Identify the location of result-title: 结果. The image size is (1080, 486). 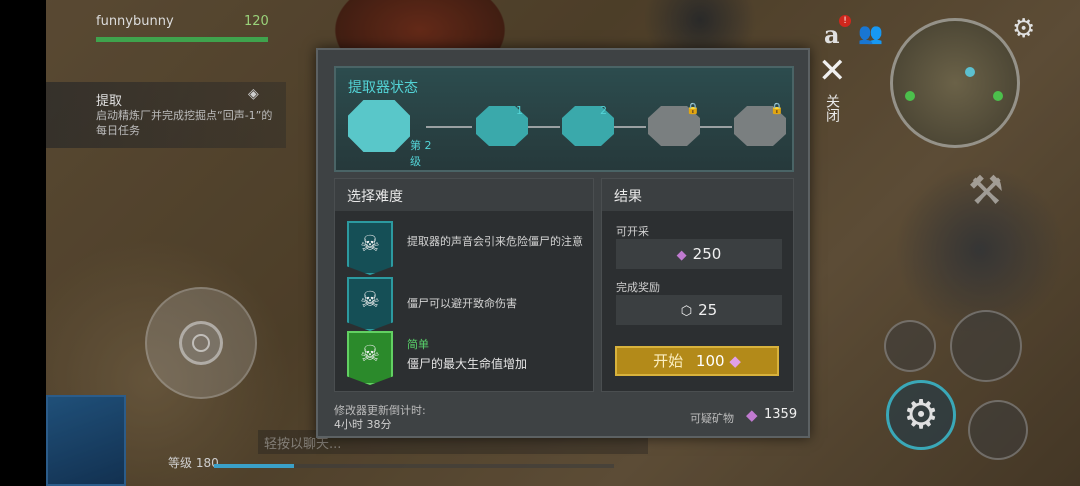
(697, 195).